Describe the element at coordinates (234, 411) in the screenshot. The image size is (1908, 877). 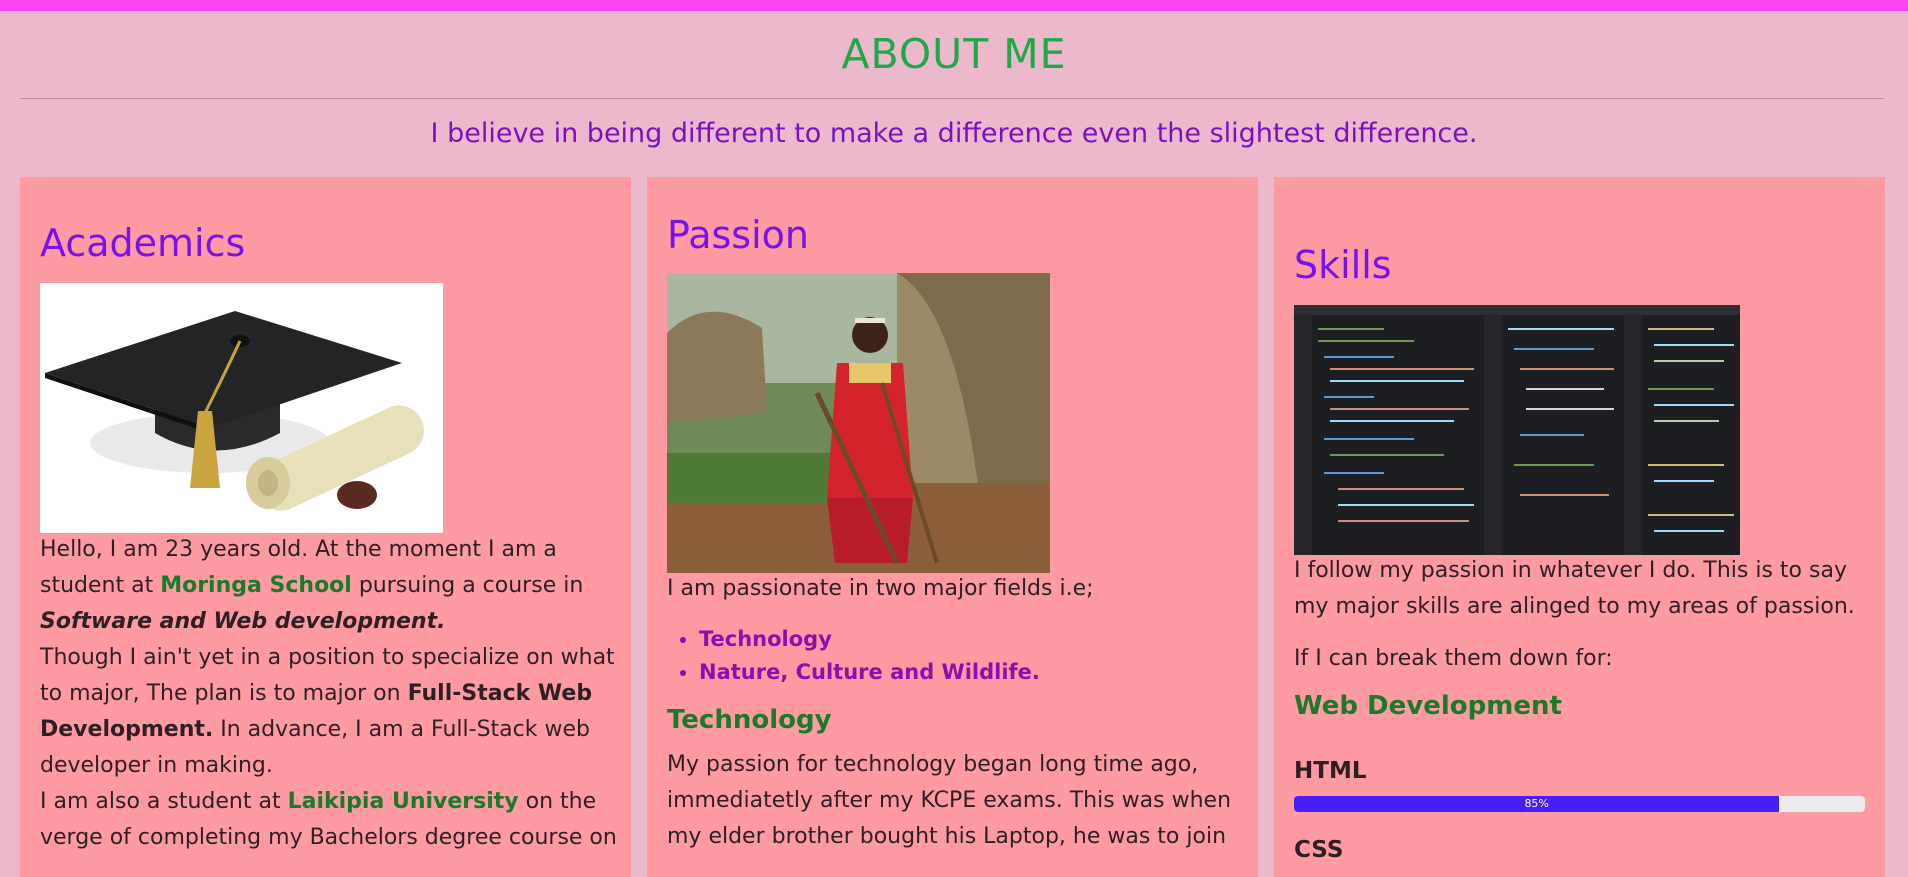
I see `graduation-cap-icon` at that location.